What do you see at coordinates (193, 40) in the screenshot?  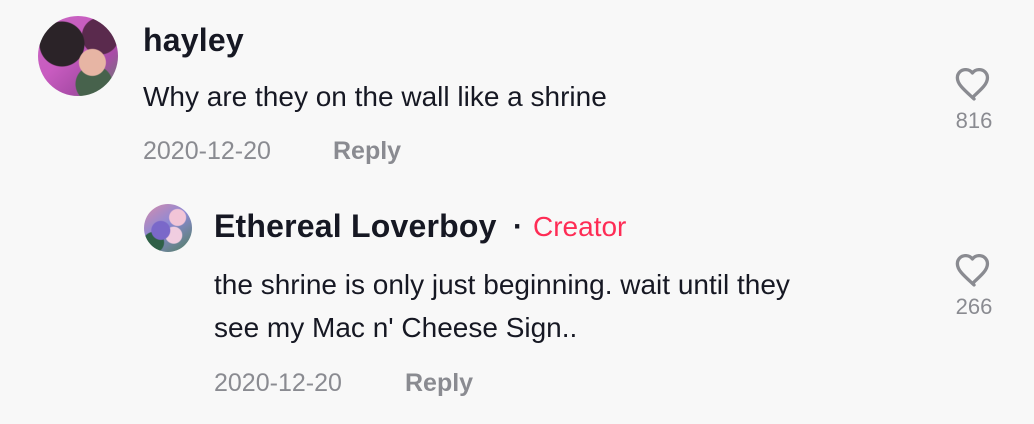 I see `comment-username: hayley` at bounding box center [193, 40].